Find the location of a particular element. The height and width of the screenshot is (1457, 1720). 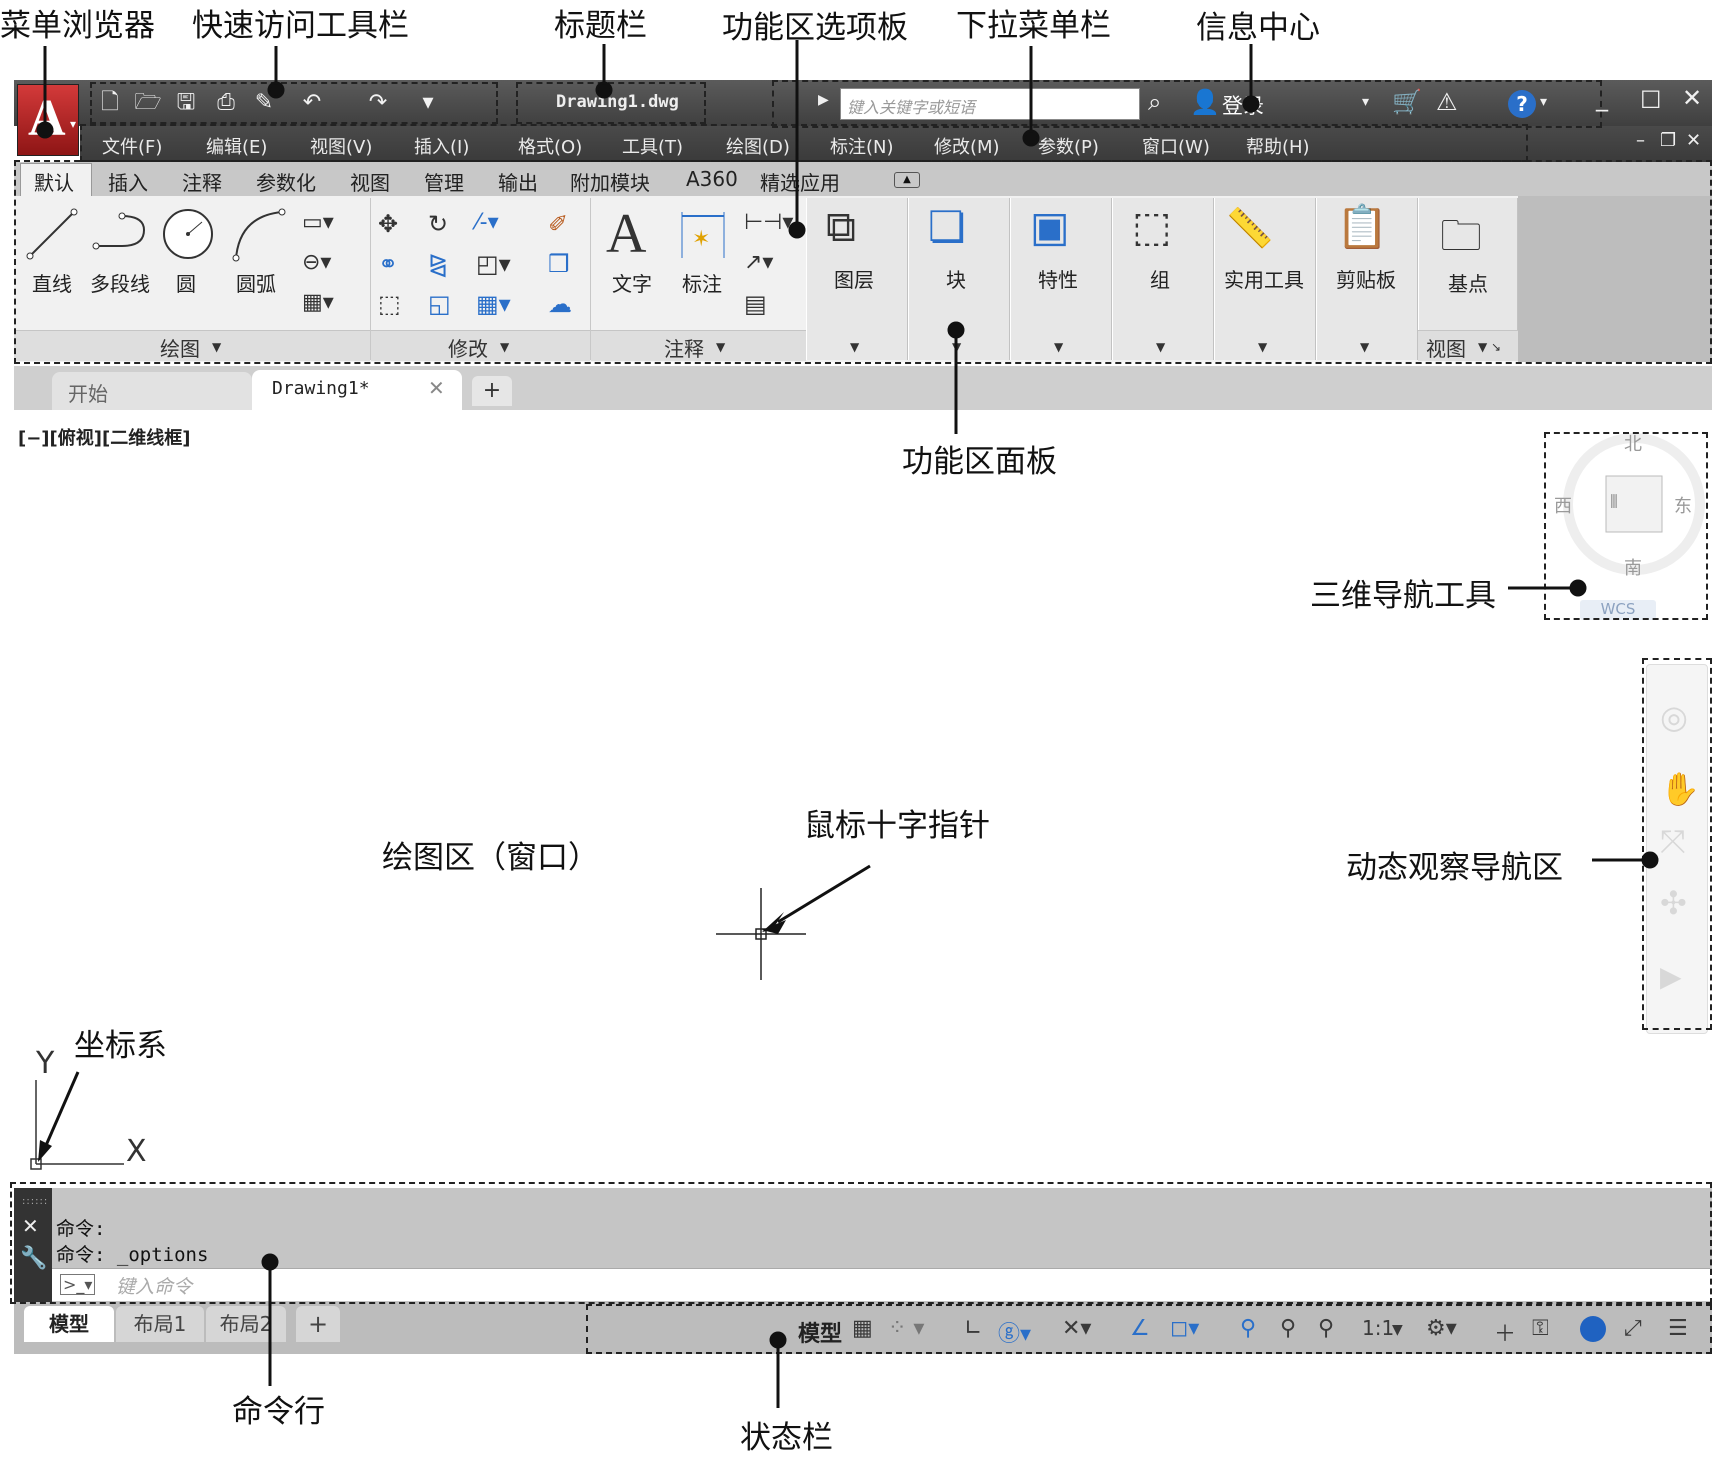

callout-info-center: 信息中心 is located at coordinates (1258, 28).